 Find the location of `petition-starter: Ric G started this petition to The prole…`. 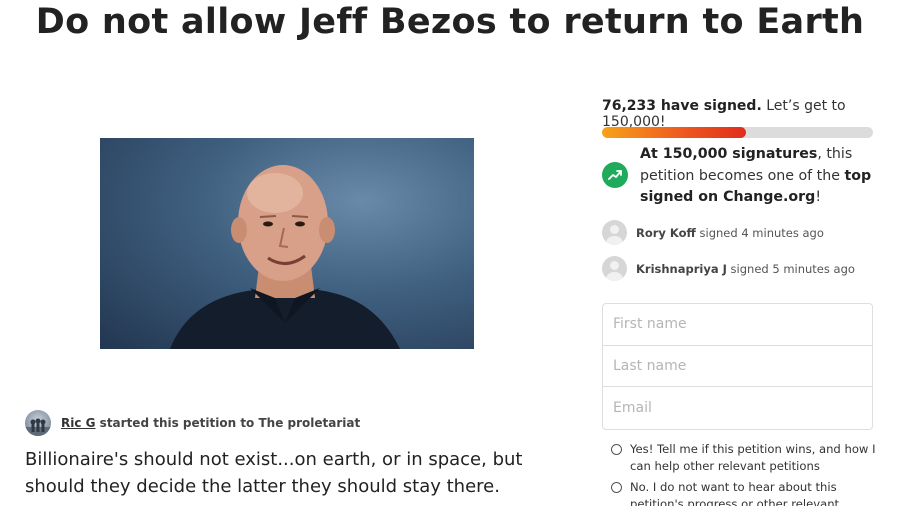

petition-starter: Ric G started this petition to The prole… is located at coordinates (192, 423).